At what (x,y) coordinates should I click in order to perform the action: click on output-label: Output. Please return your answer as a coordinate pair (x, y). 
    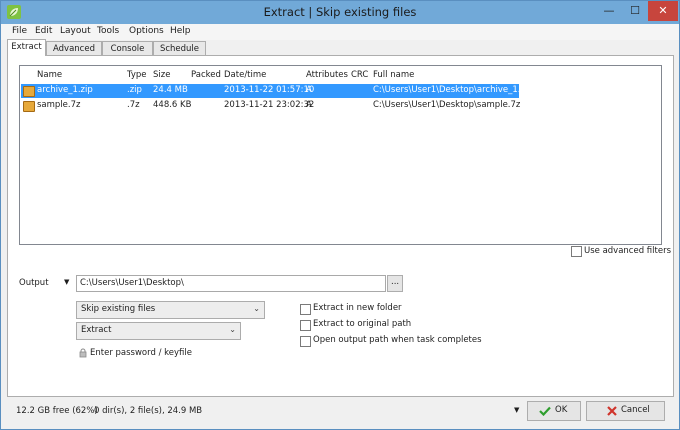
    Looking at the image, I should click on (34, 283).